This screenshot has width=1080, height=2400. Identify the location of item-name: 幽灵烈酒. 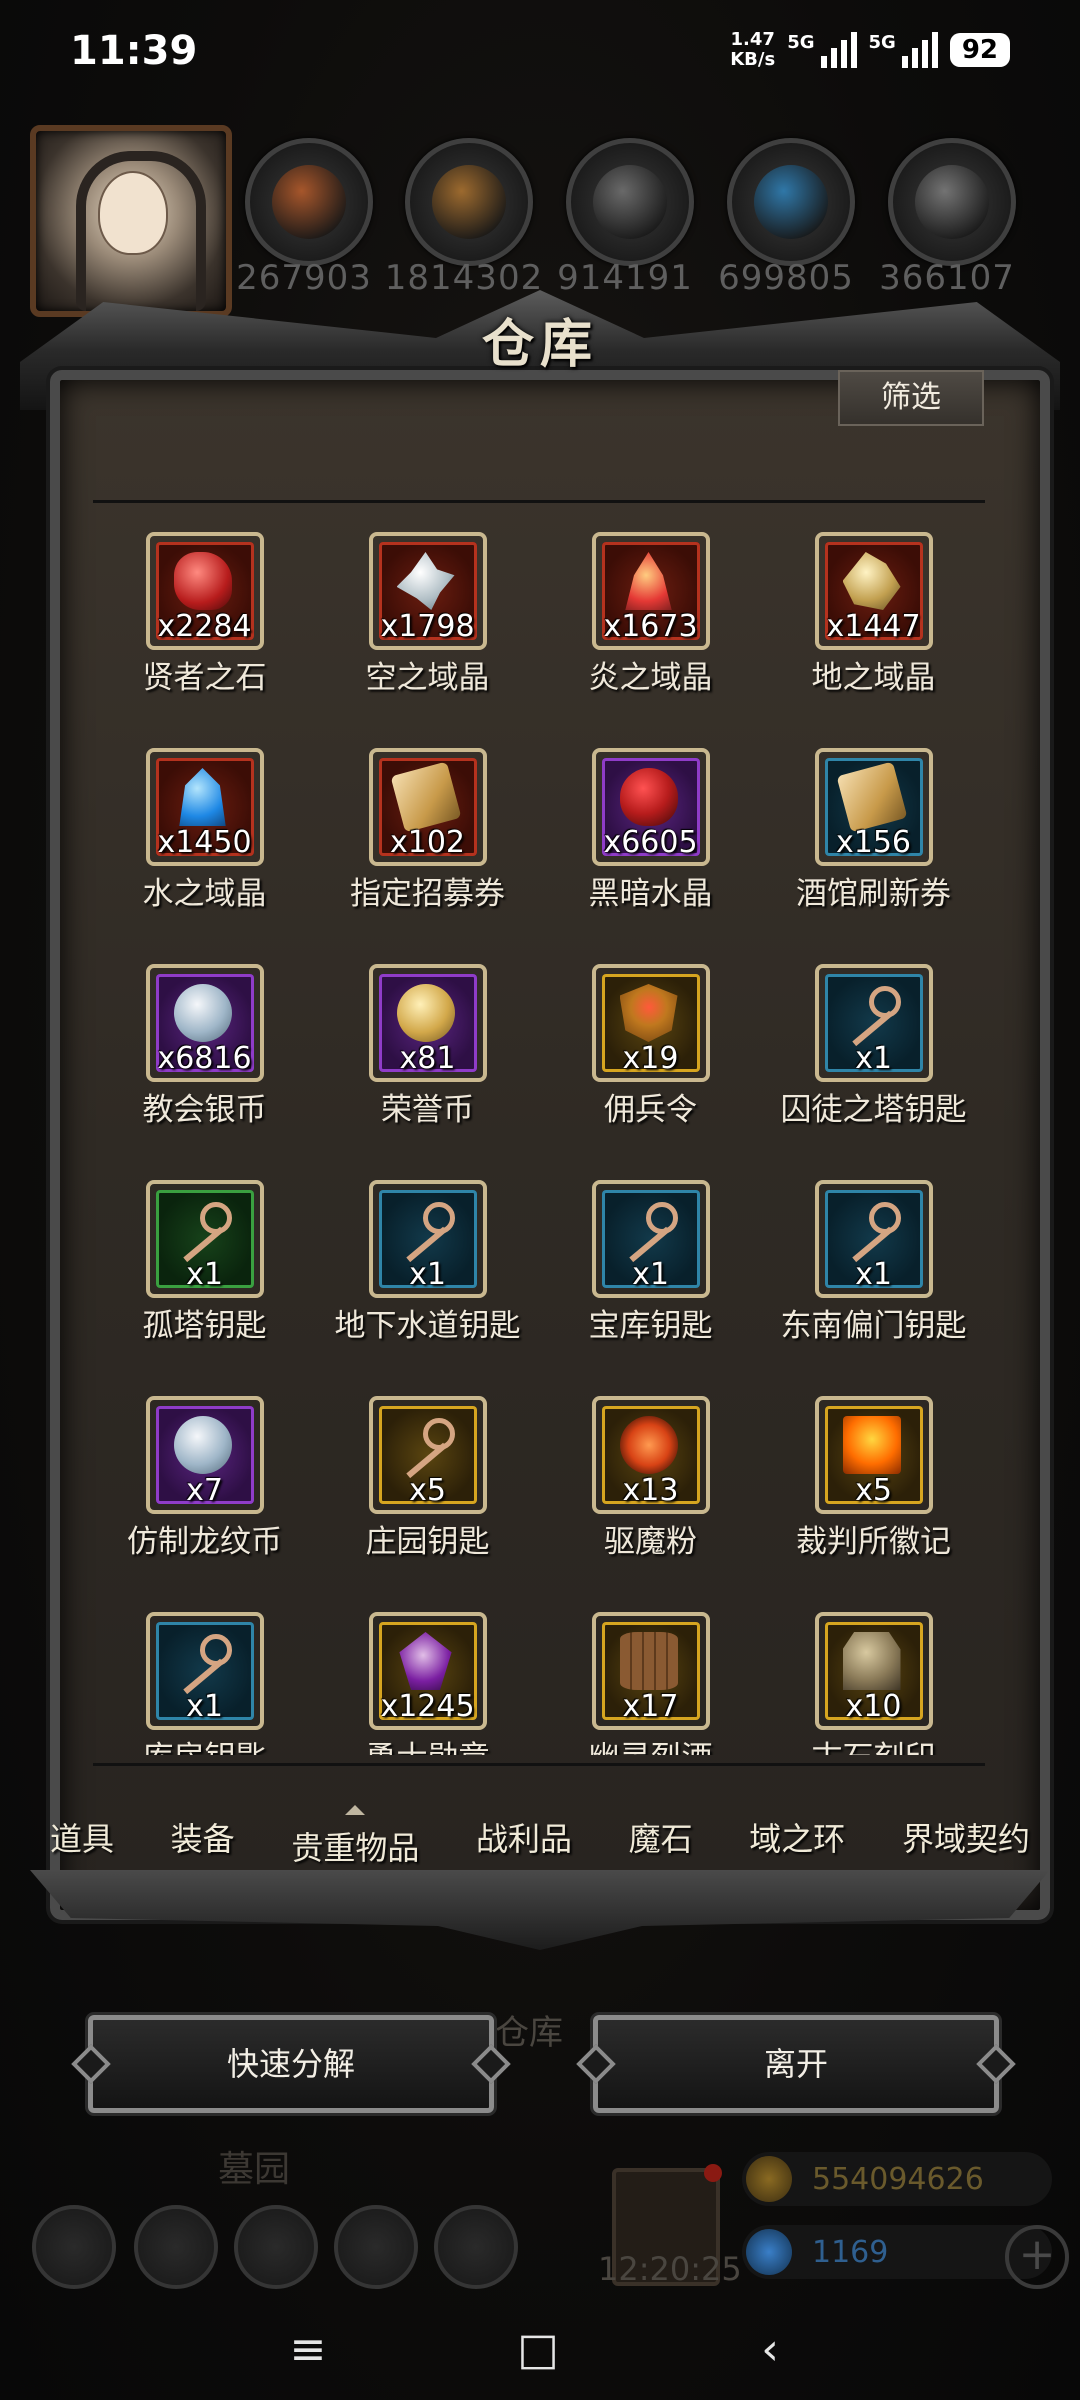
(650, 1743).